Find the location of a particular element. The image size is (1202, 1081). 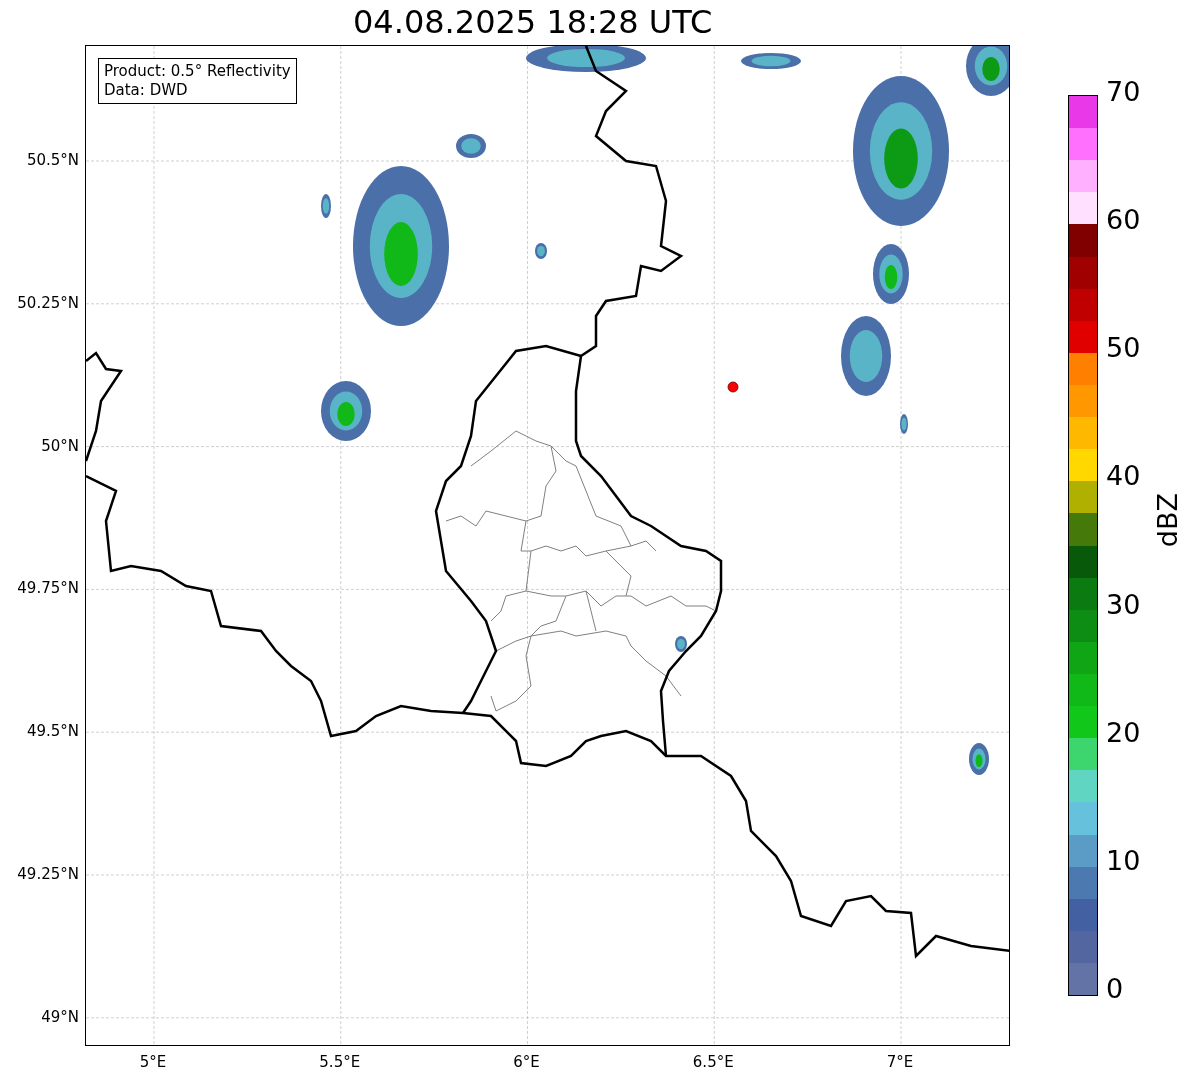

colorbar-tick-label: 50 is located at coordinates (1123, 348).